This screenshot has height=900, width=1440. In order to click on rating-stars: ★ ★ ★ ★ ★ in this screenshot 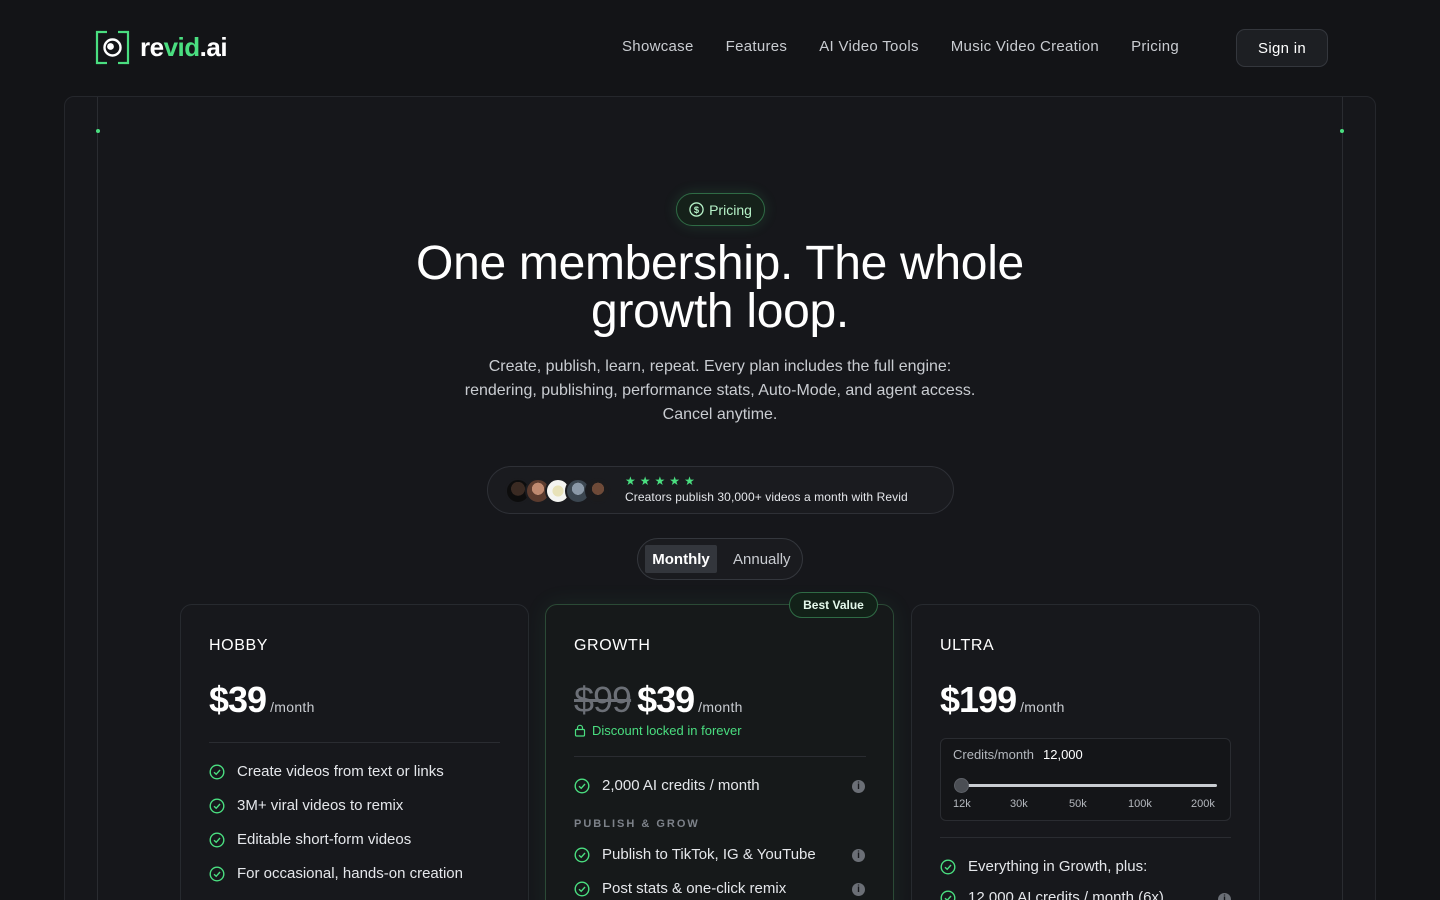, I will do `click(660, 481)`.